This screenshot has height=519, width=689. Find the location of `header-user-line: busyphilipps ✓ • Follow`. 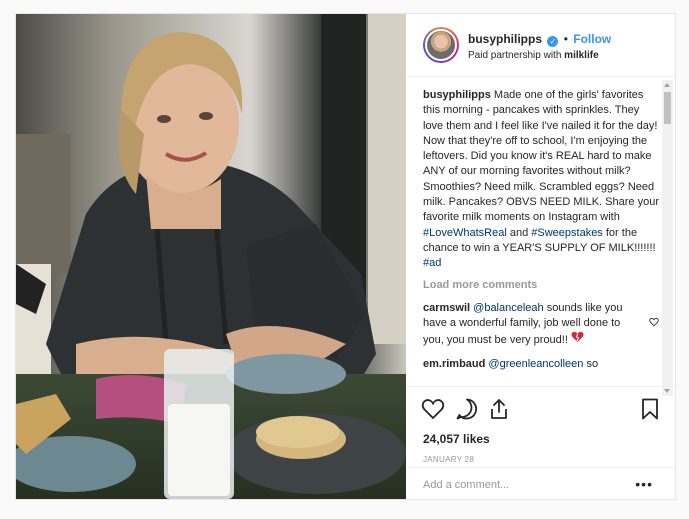

header-user-line: busyphilipps ✓ • Follow is located at coordinates (539, 39).